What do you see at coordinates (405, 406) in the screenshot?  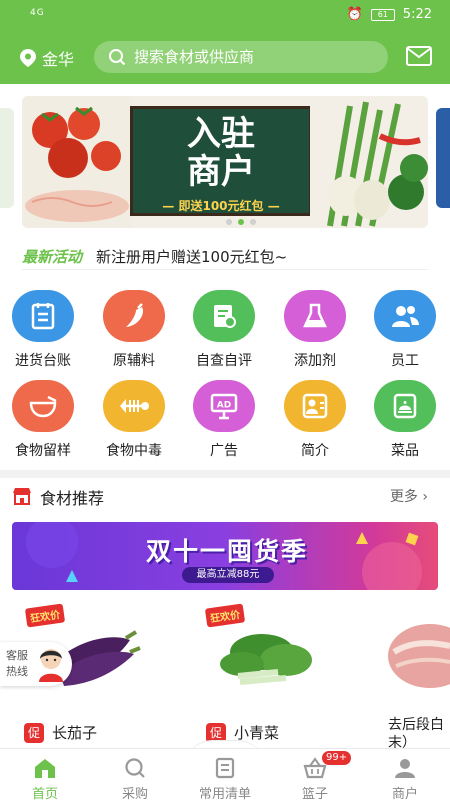 I see `dish-icon` at bounding box center [405, 406].